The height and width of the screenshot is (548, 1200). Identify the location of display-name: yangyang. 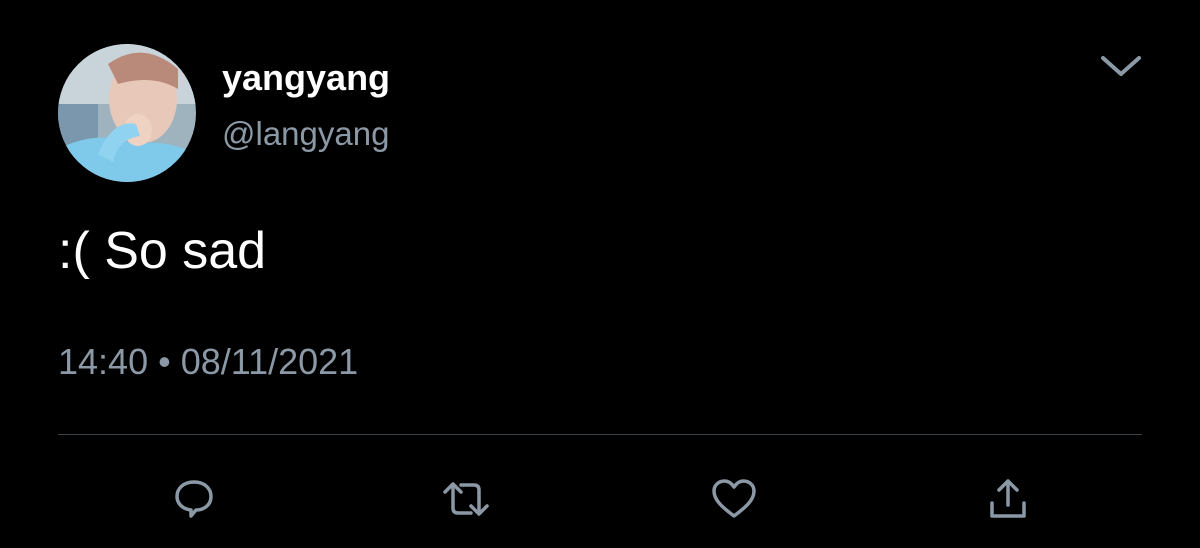
(306, 78).